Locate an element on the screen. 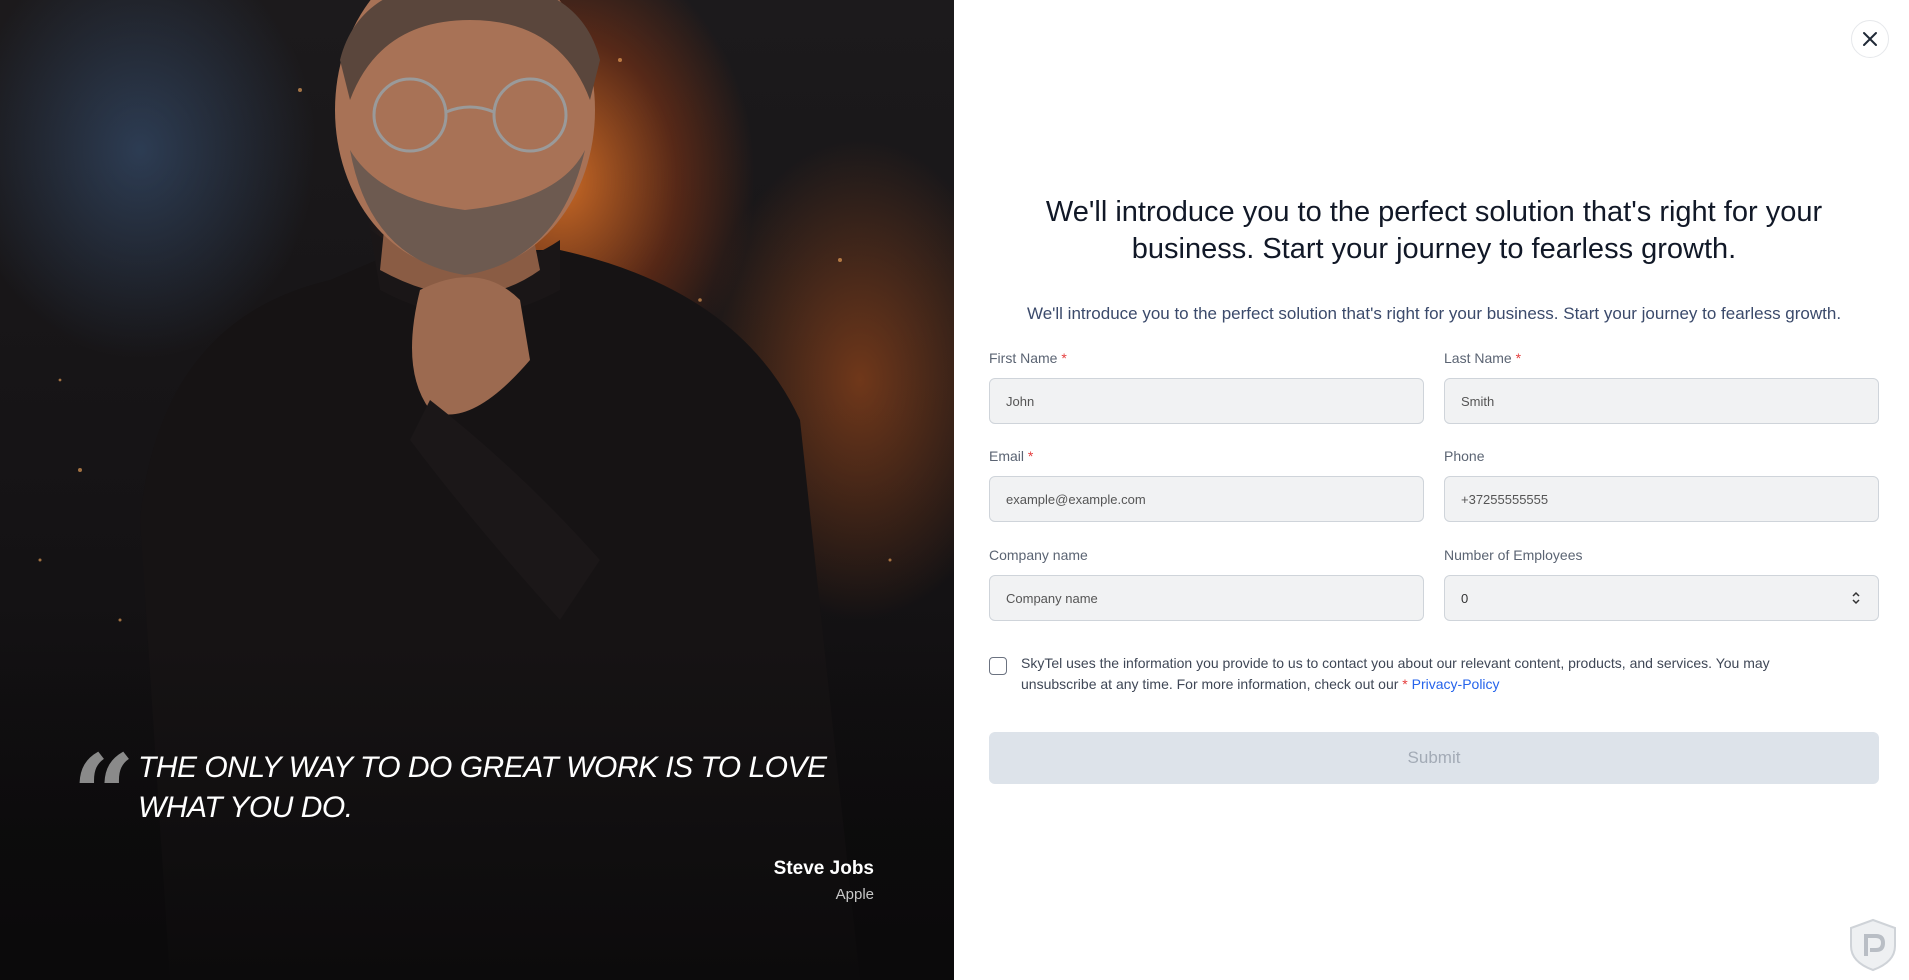 The image size is (1909, 980). company-label: Company name is located at coordinates (1038, 555).